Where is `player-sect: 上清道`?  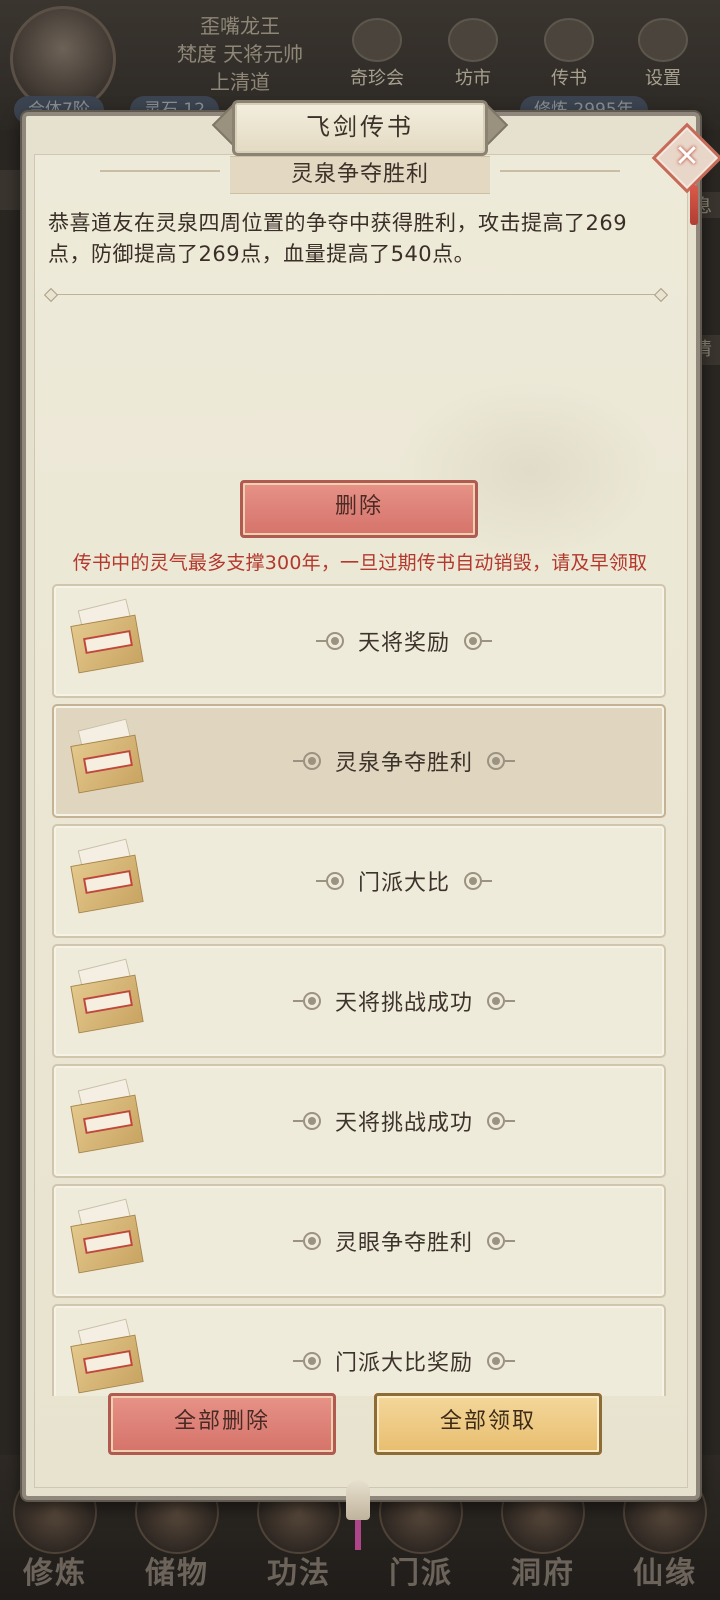 player-sect: 上清道 is located at coordinates (240, 82).